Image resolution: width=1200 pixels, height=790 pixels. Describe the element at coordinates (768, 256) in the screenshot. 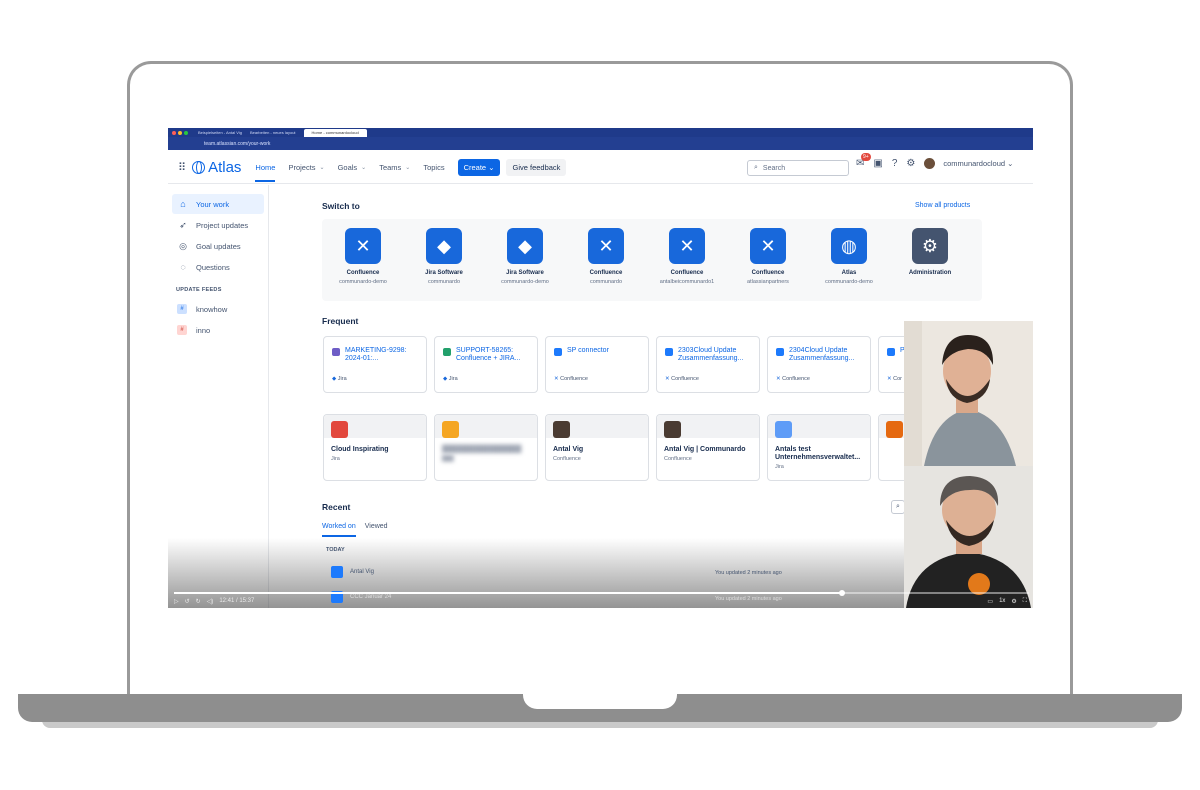

I see `product-tile: ✕ Confluence atlassianpartners` at that location.